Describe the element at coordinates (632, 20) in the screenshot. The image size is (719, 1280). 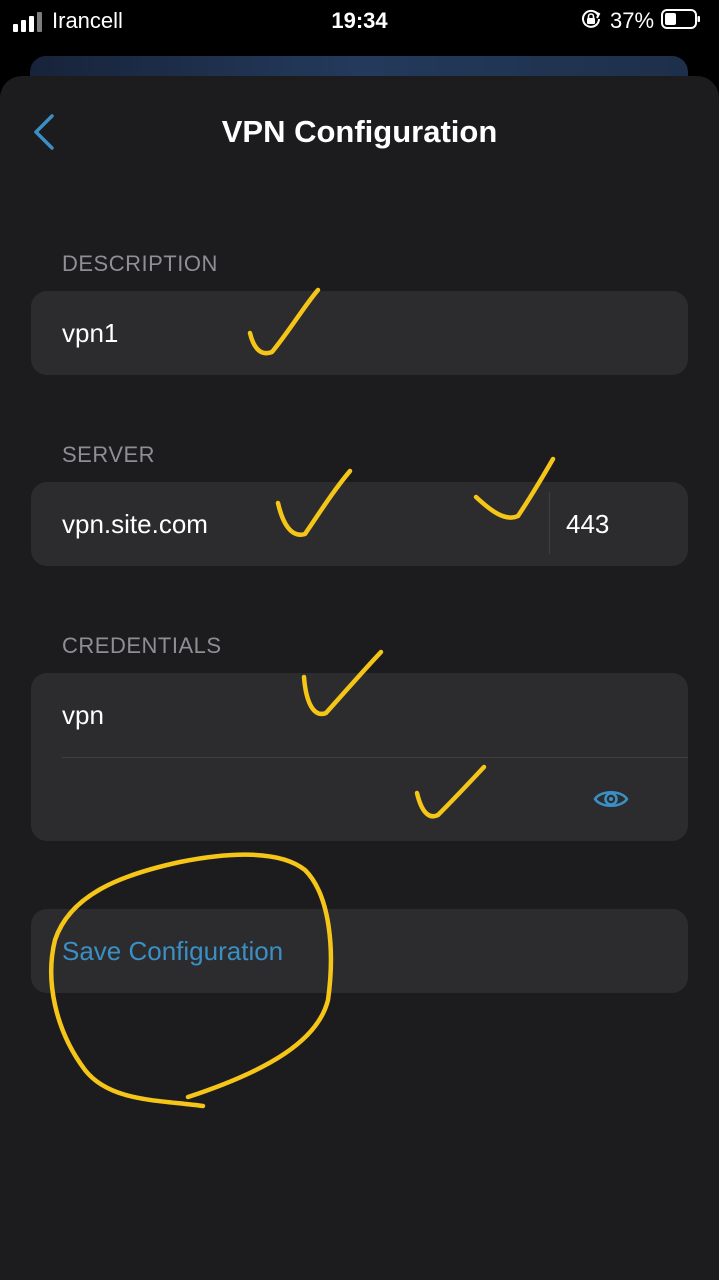
I see `battery-percent: 37%` at that location.